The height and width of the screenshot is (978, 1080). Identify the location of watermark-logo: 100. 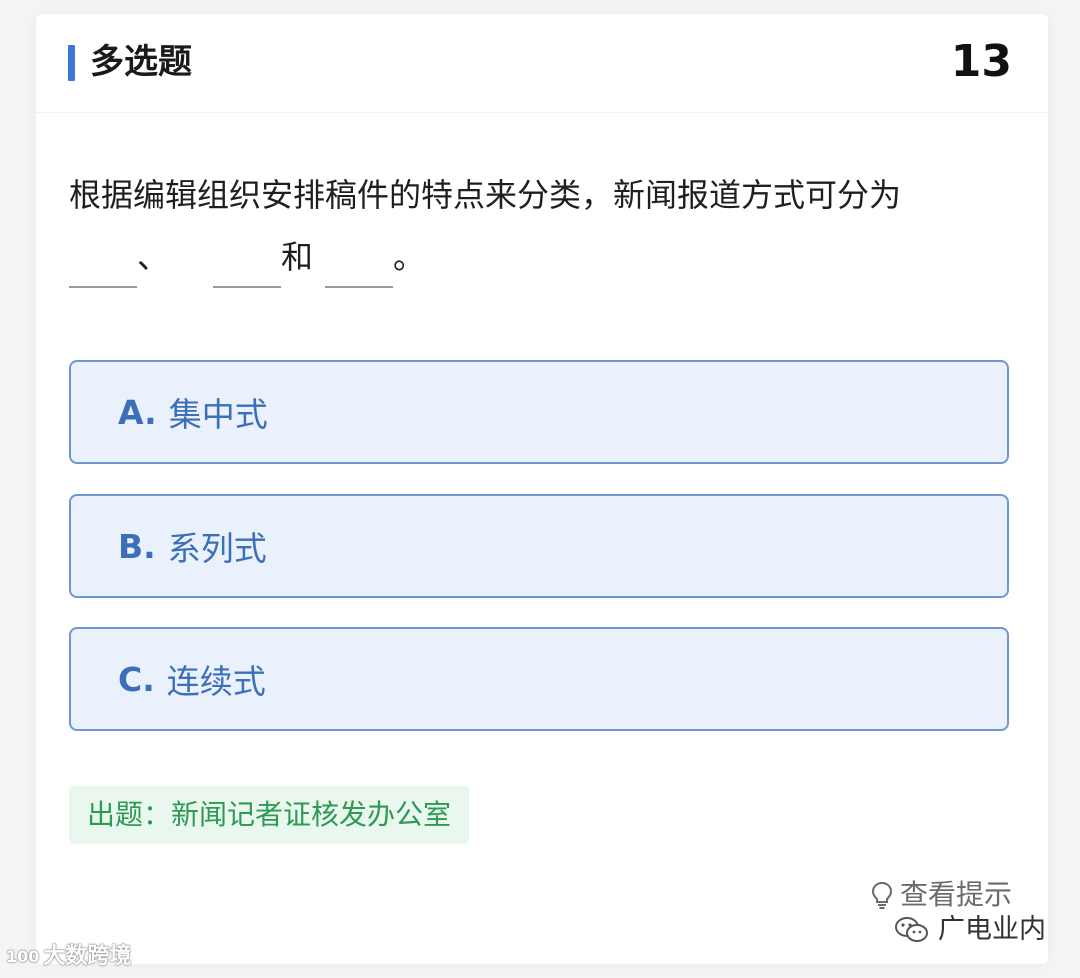
(23, 956).